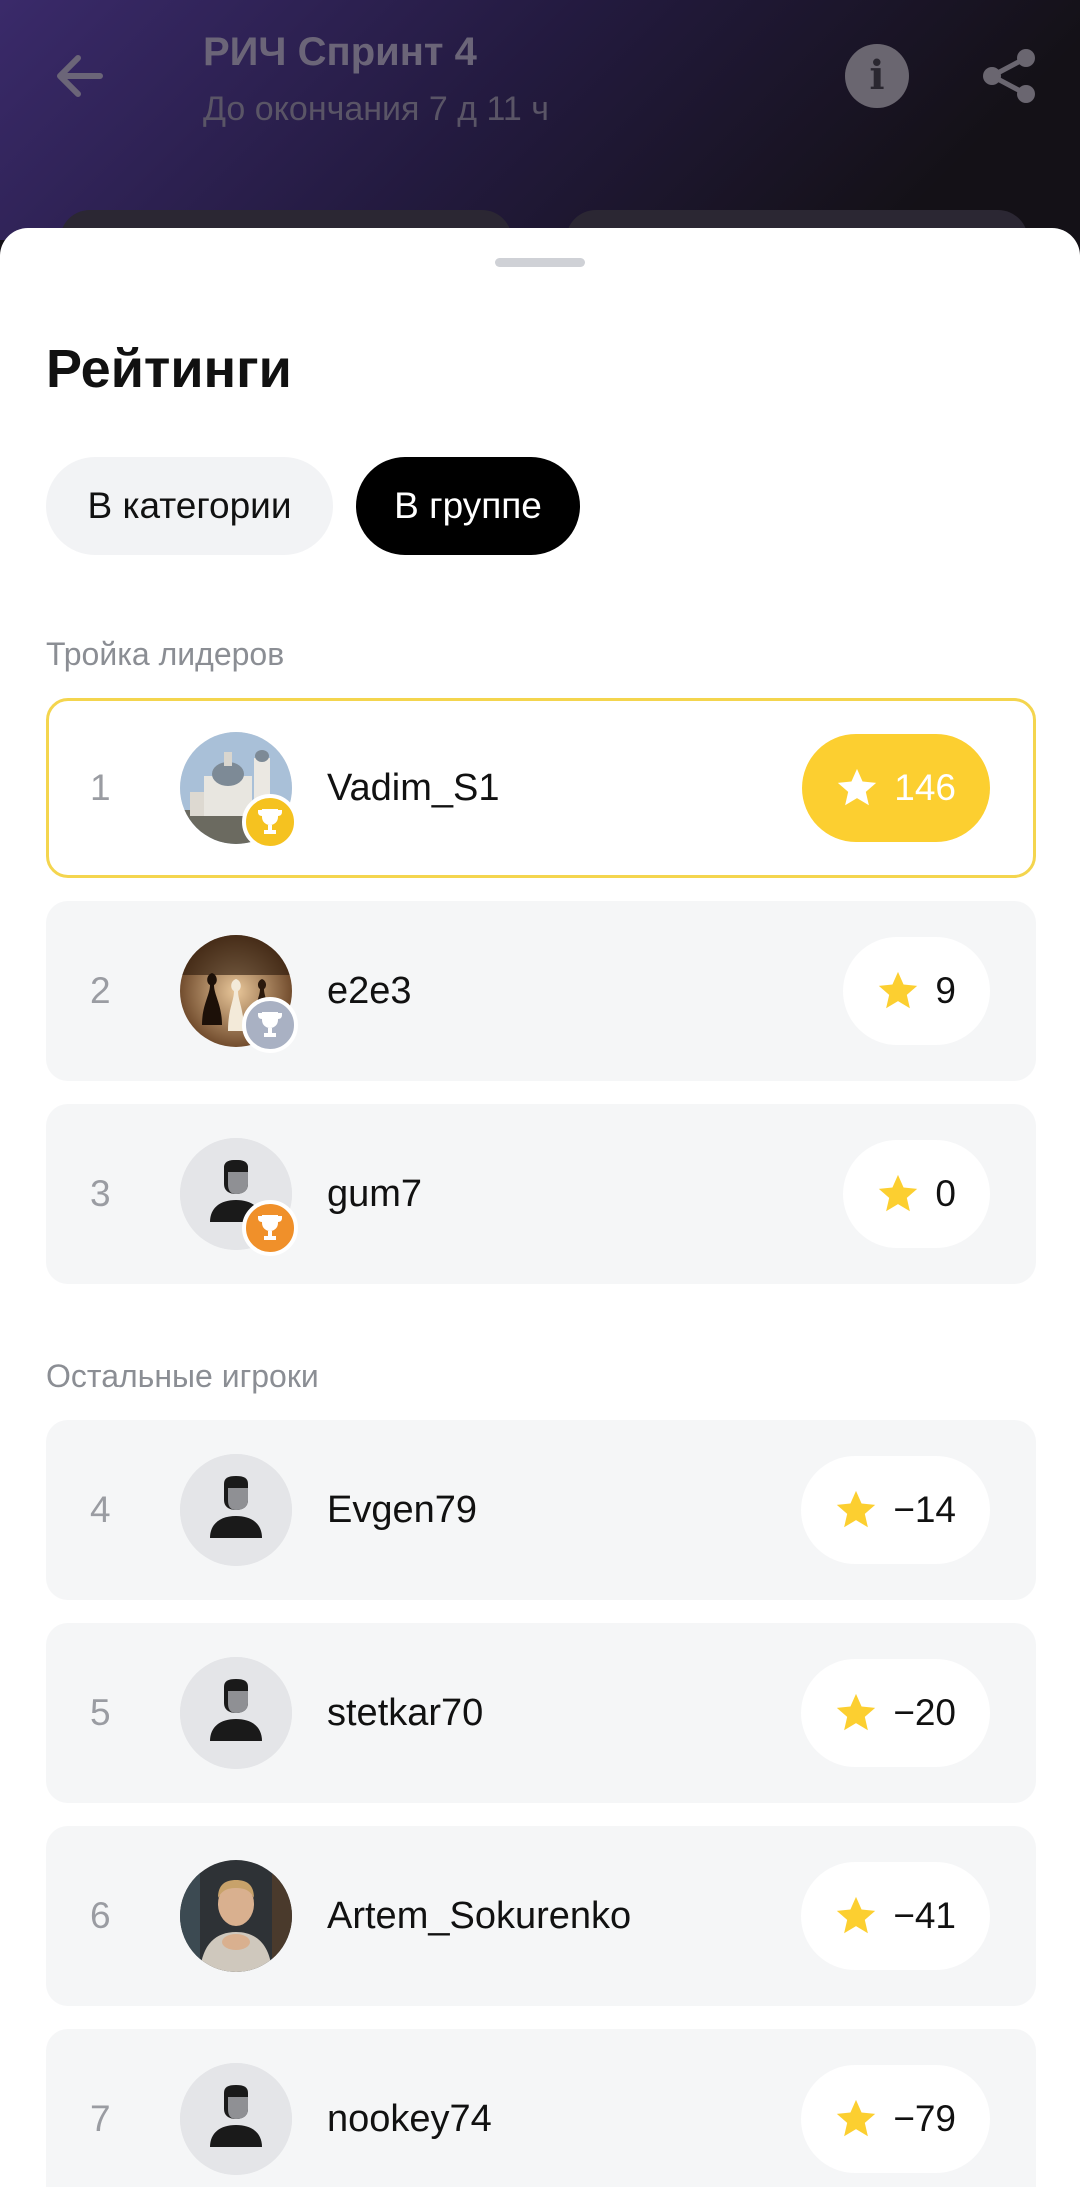  What do you see at coordinates (182, 1376) in the screenshot?
I see `others-section-label: Остальные игроки` at bounding box center [182, 1376].